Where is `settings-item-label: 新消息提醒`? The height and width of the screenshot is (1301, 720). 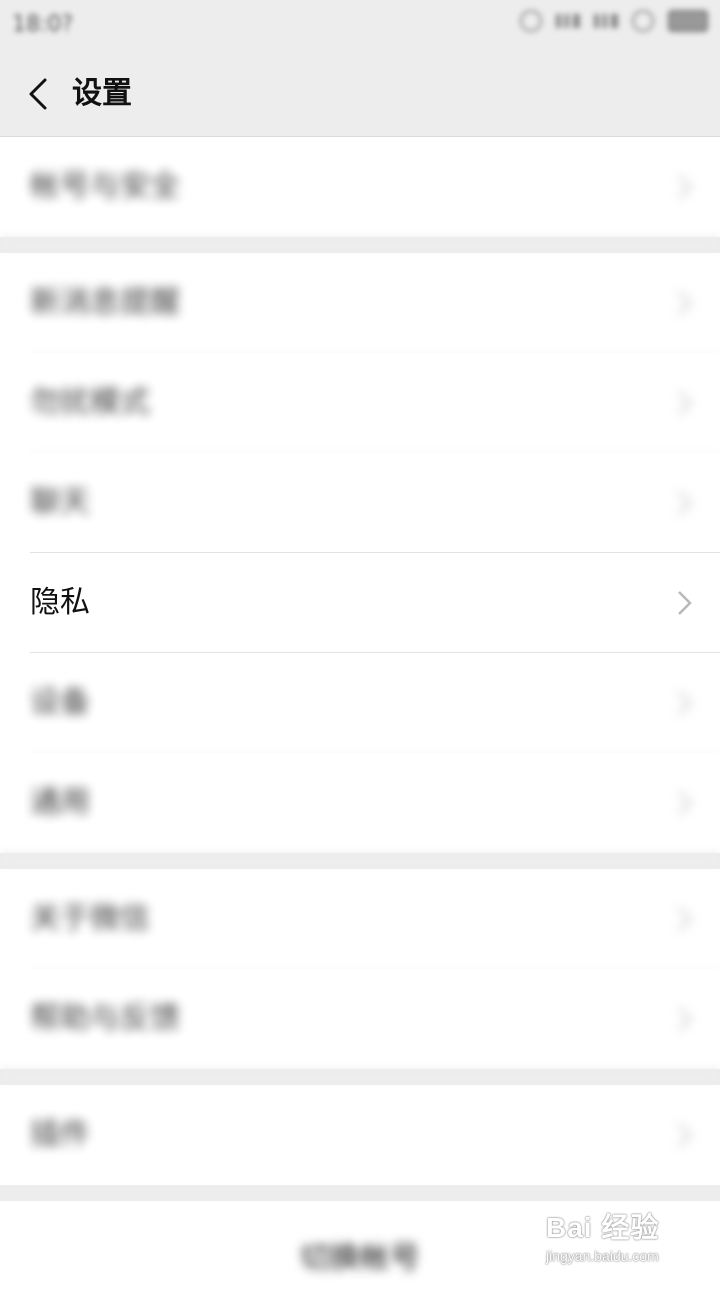 settings-item-label: 新消息提醒 is located at coordinates (105, 303).